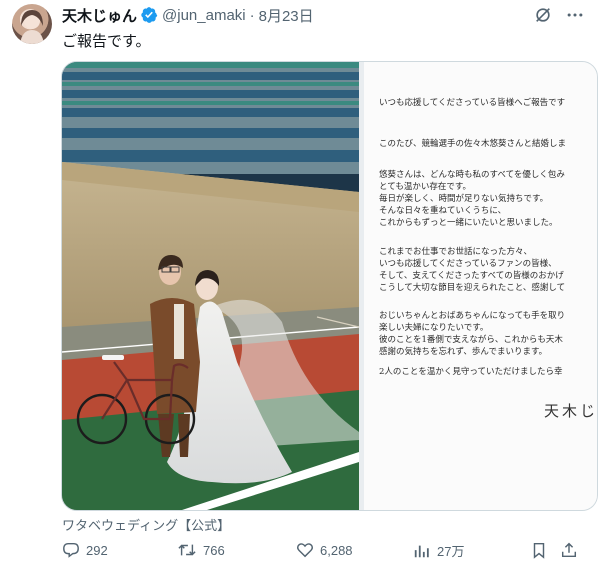 The height and width of the screenshot is (572, 604). What do you see at coordinates (305, 550) in the screenshot?
I see `heart-icon` at bounding box center [305, 550].